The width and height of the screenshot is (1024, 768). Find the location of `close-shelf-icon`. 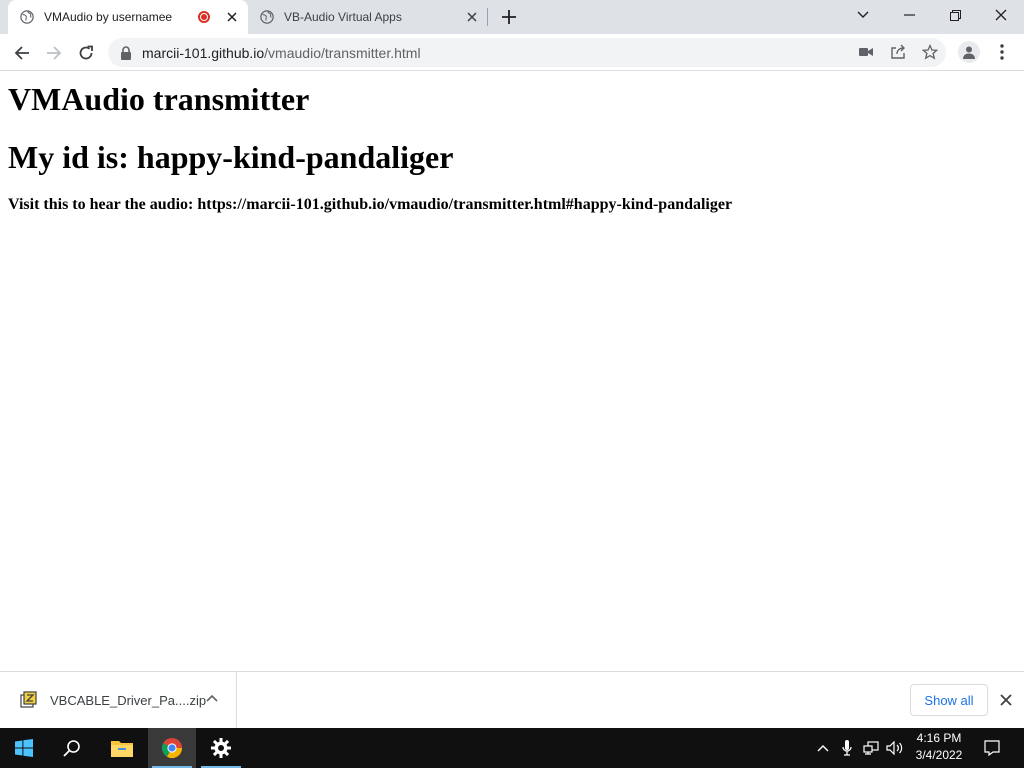

close-shelf-icon is located at coordinates (1006, 700).